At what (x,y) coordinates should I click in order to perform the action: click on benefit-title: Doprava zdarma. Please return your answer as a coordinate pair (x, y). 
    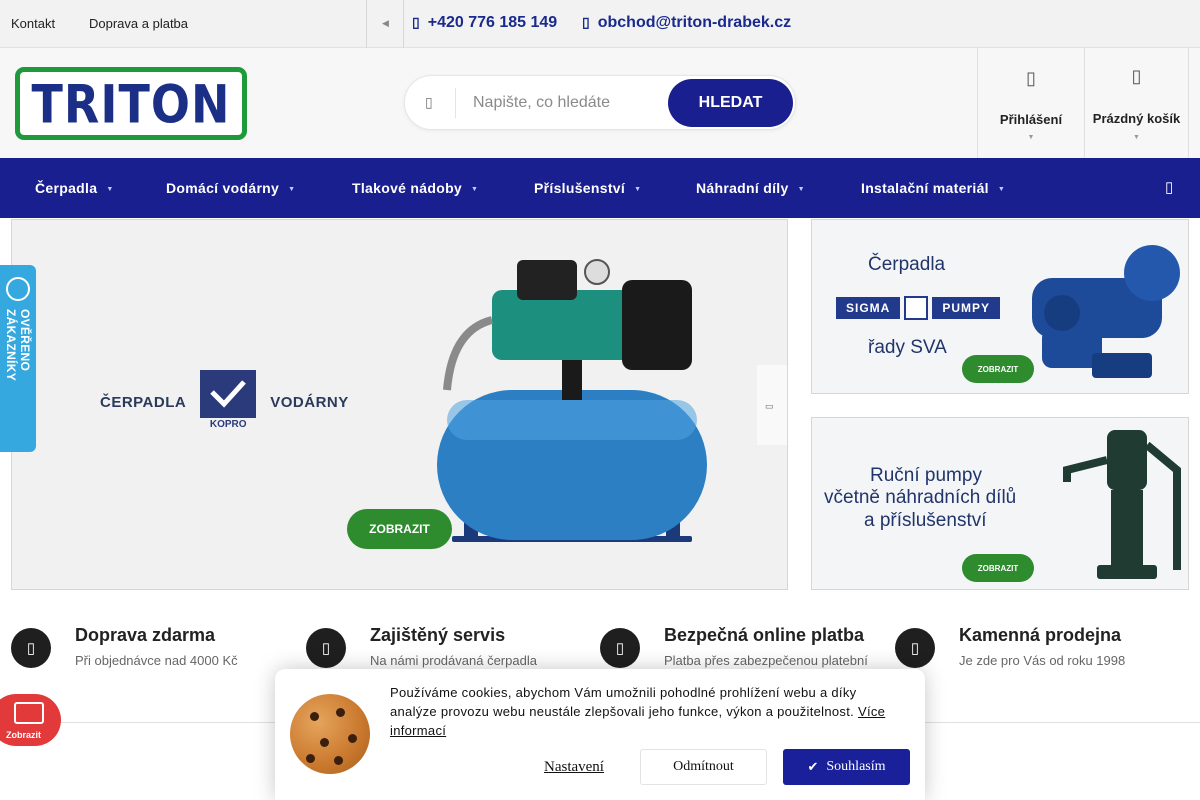
    Looking at the image, I should click on (145, 635).